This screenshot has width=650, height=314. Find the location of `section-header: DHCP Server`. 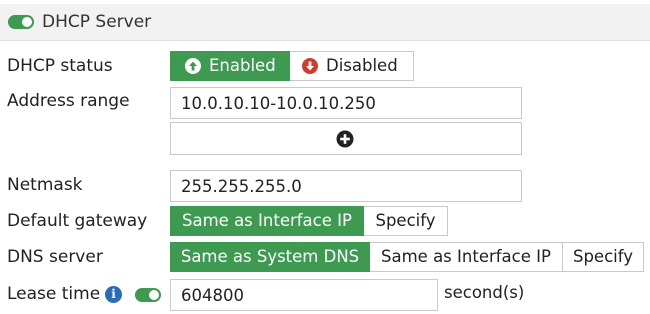

section-header: DHCP Server is located at coordinates (325, 22).